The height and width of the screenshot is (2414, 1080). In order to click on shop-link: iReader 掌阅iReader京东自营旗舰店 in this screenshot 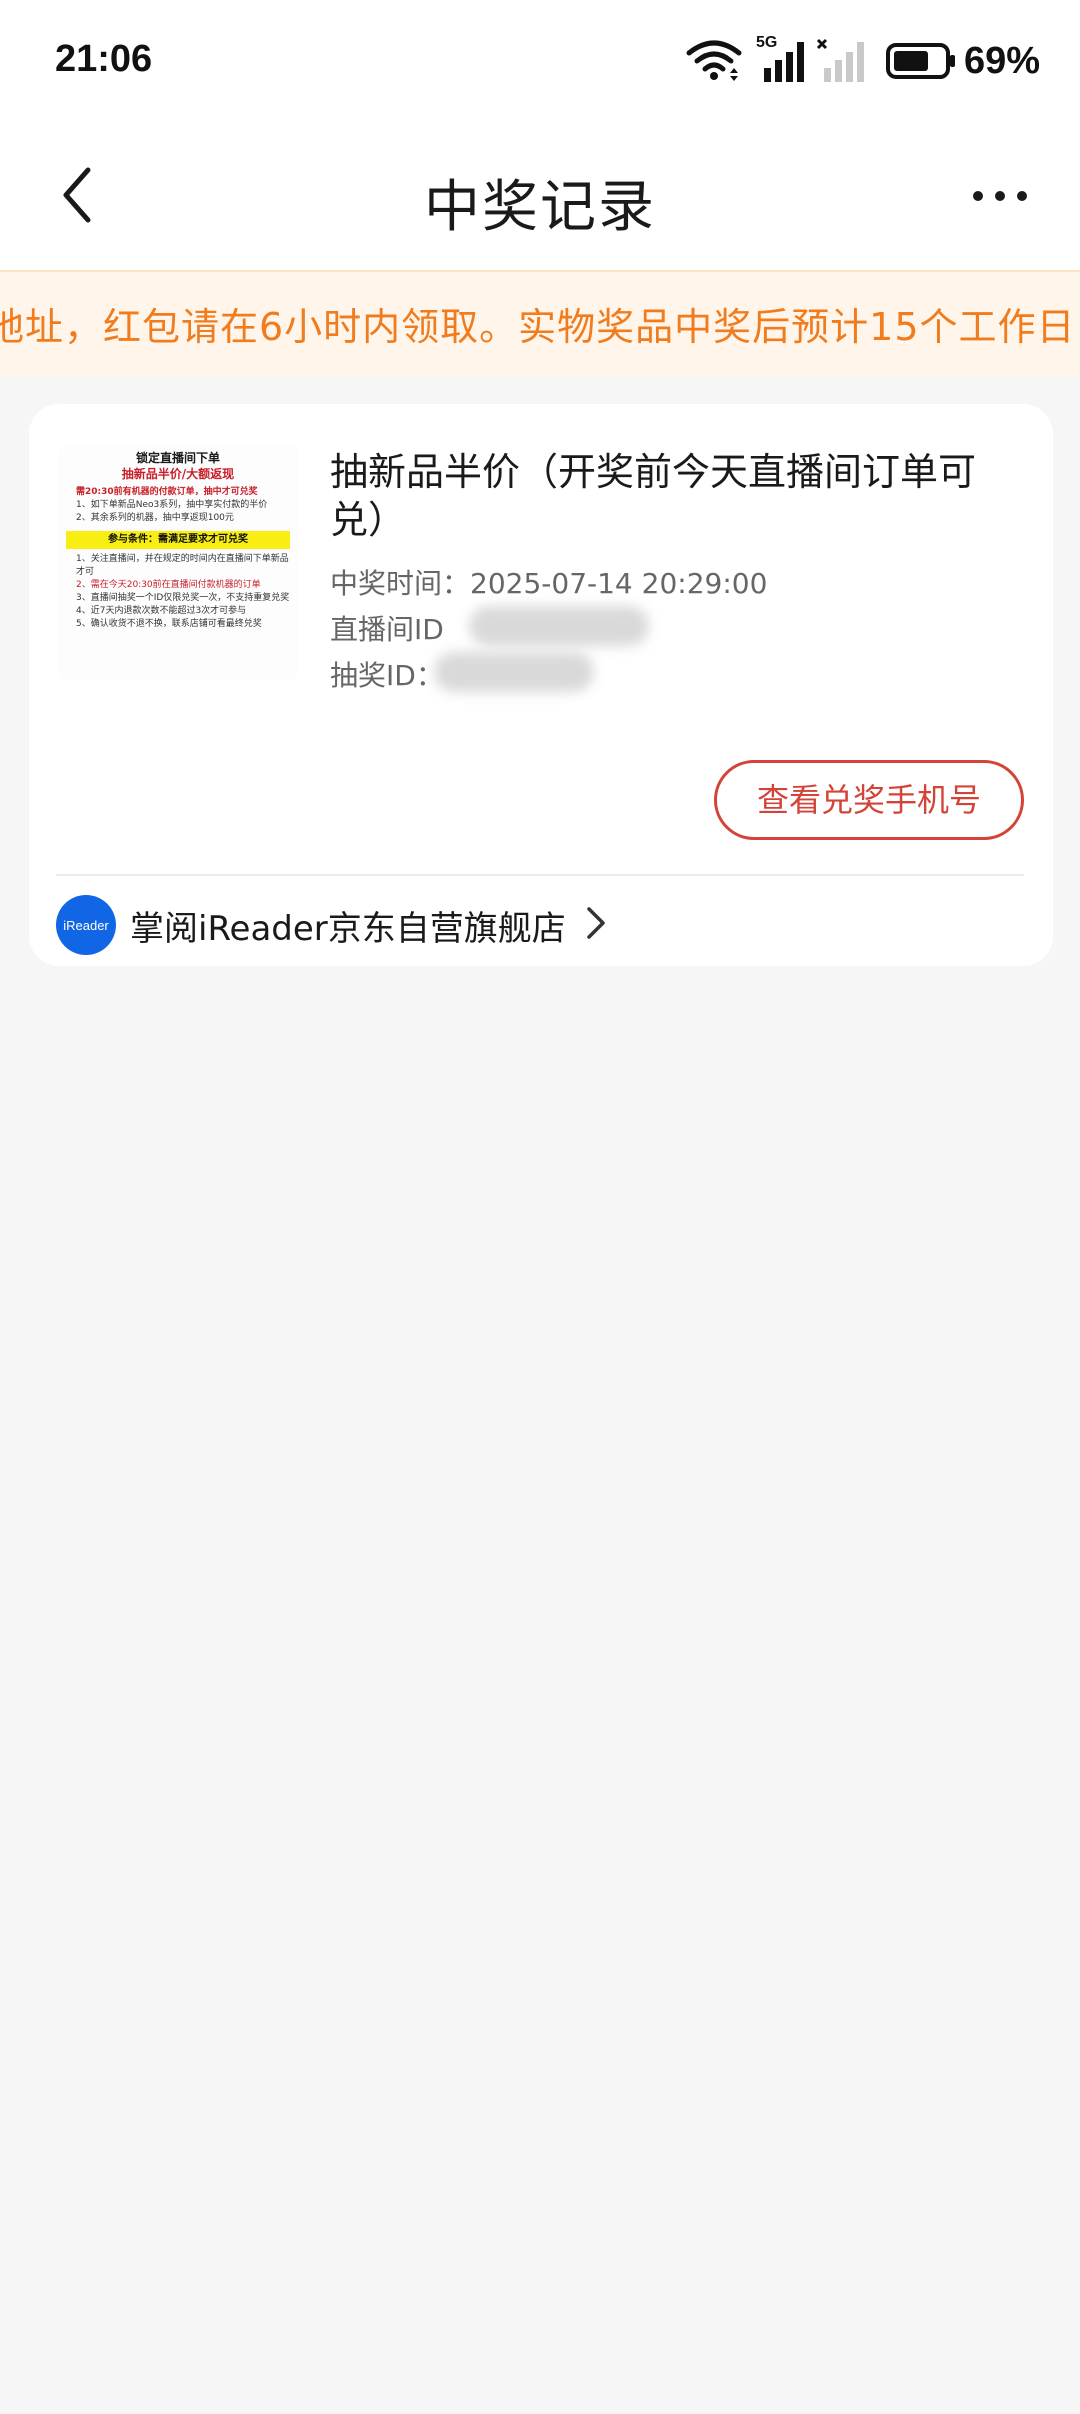, I will do `click(332, 925)`.